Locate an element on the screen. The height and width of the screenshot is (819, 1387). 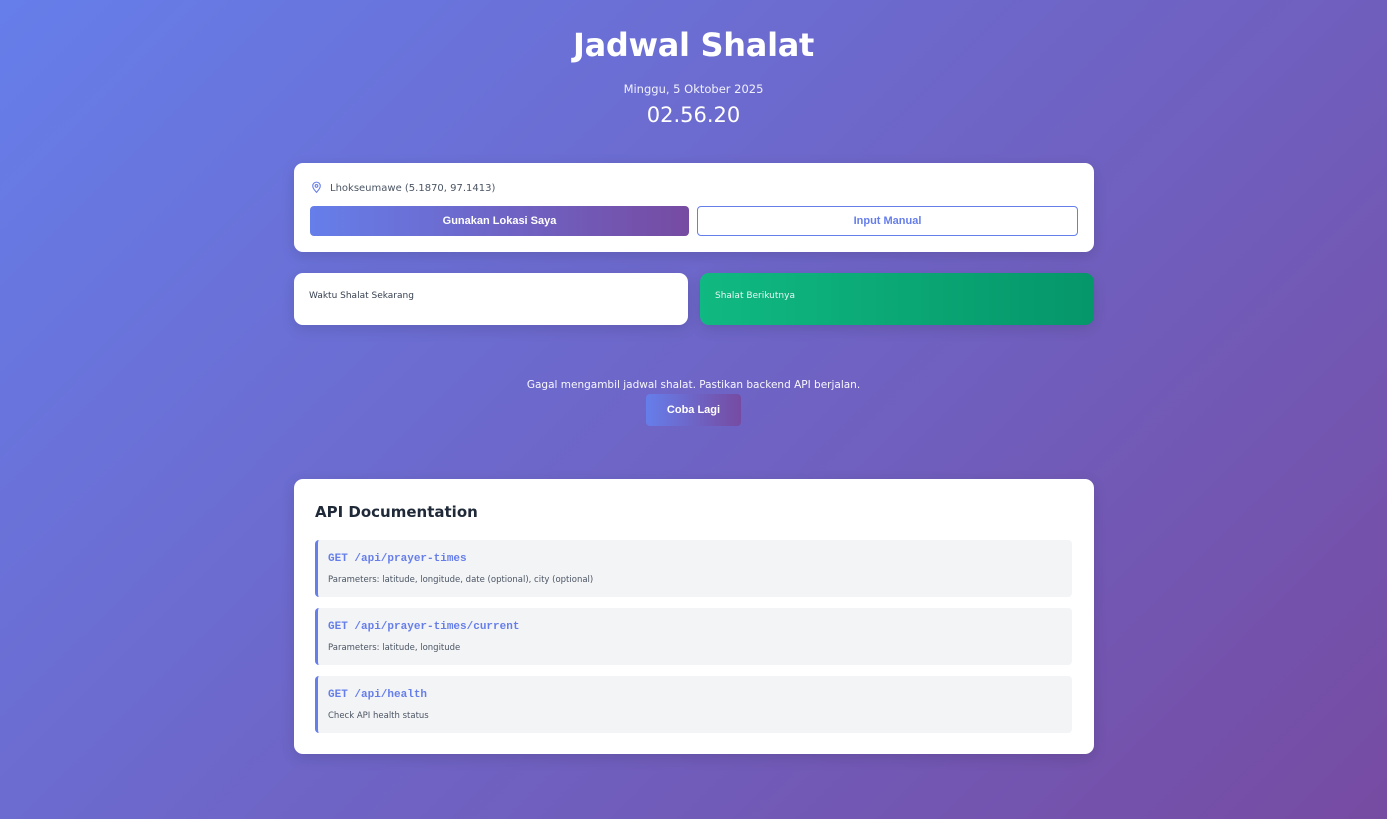
next-prayer-card: Shalat Berikutnya is located at coordinates (897, 299).